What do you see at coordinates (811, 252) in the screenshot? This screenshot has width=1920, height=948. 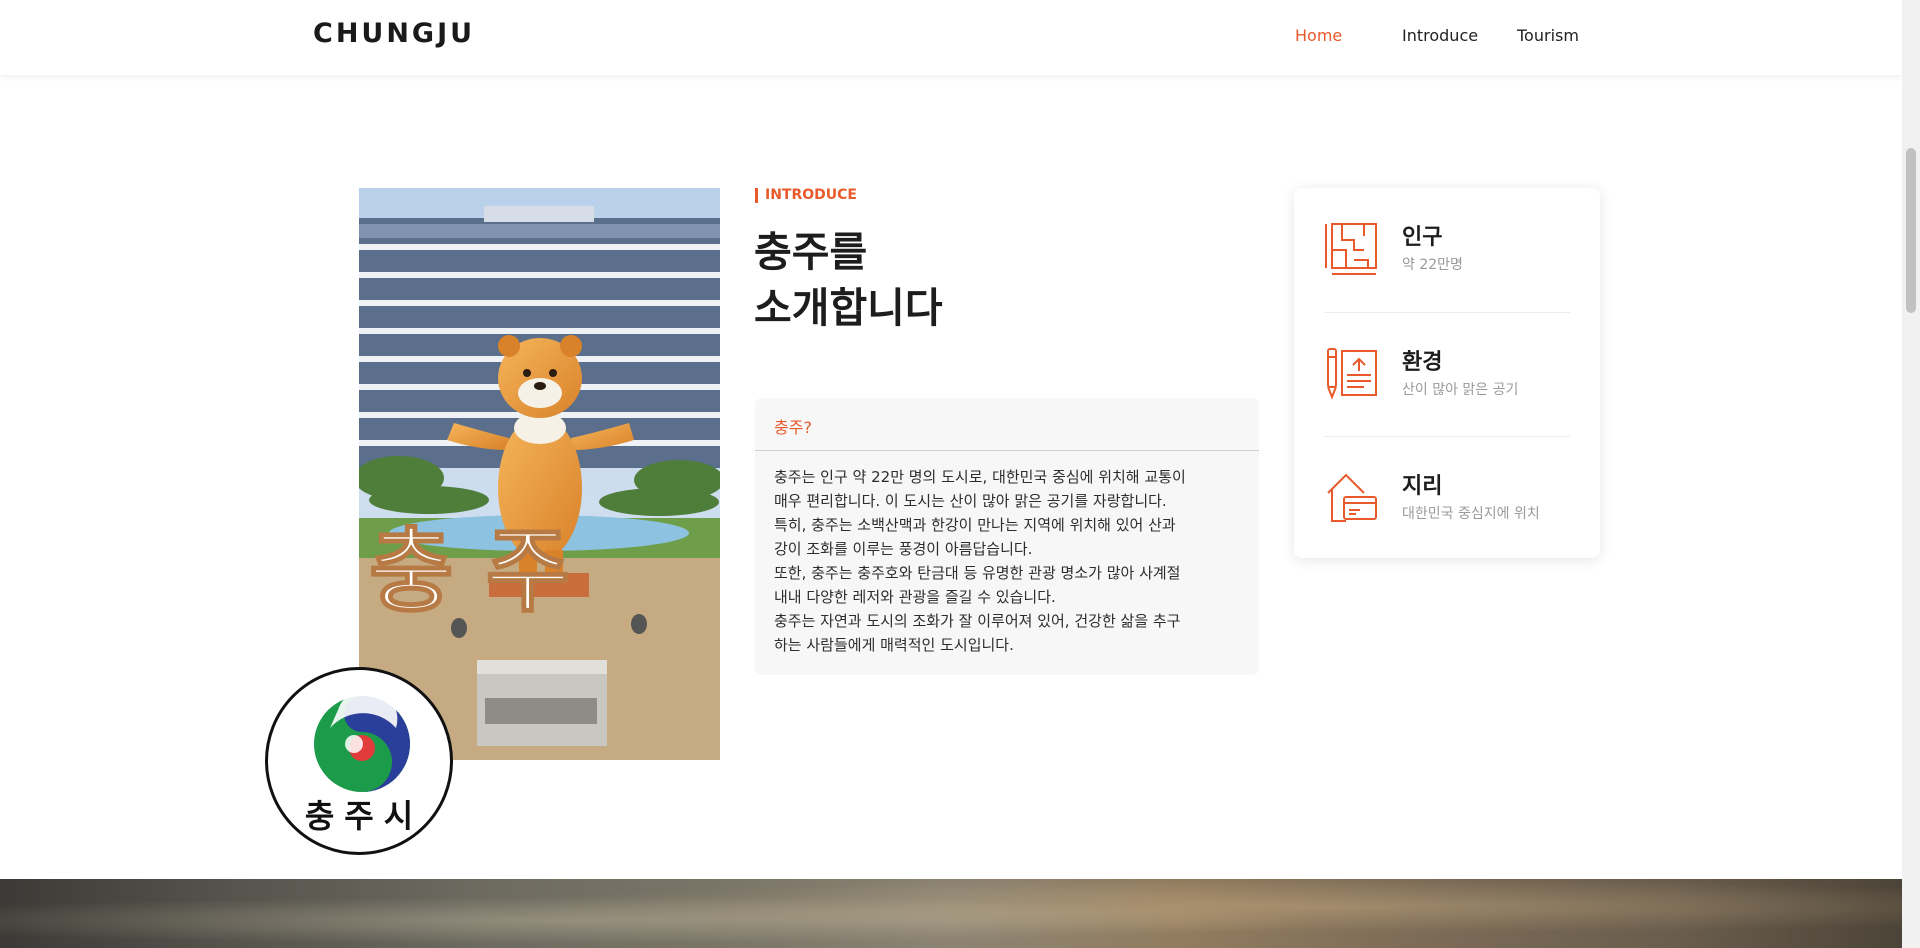 I see `headline-line-1: 충주를` at bounding box center [811, 252].